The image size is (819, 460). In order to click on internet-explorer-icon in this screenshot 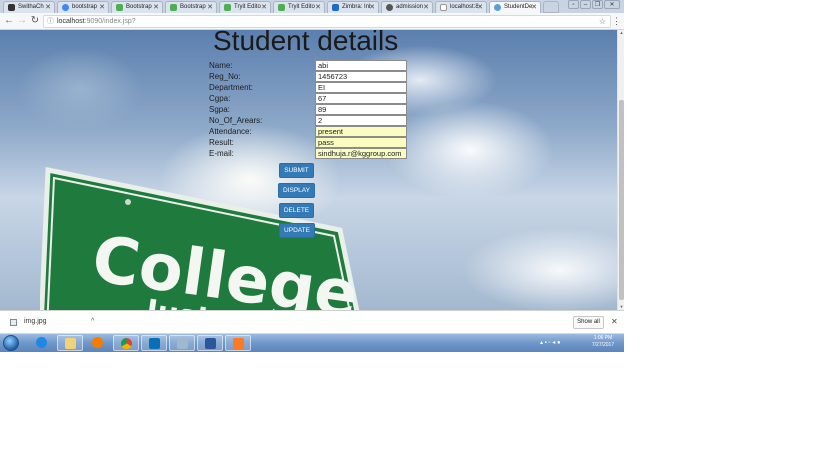, I will do `click(41, 342)`.